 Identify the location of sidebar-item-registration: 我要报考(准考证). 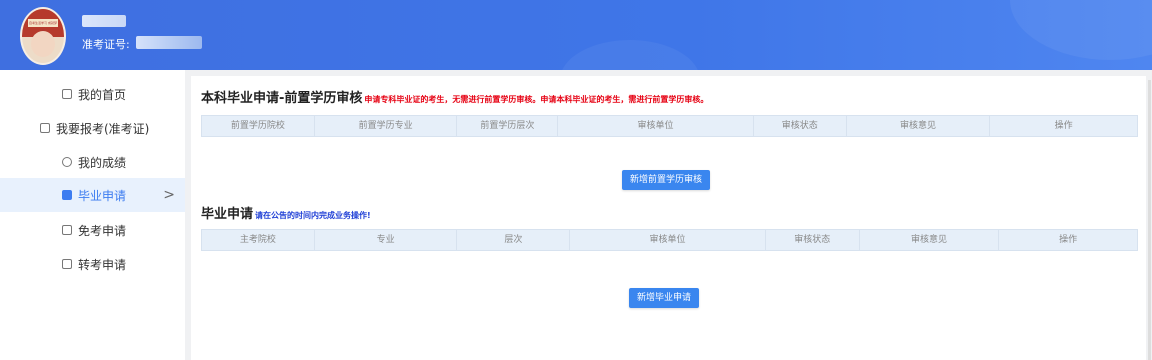
(92, 128).